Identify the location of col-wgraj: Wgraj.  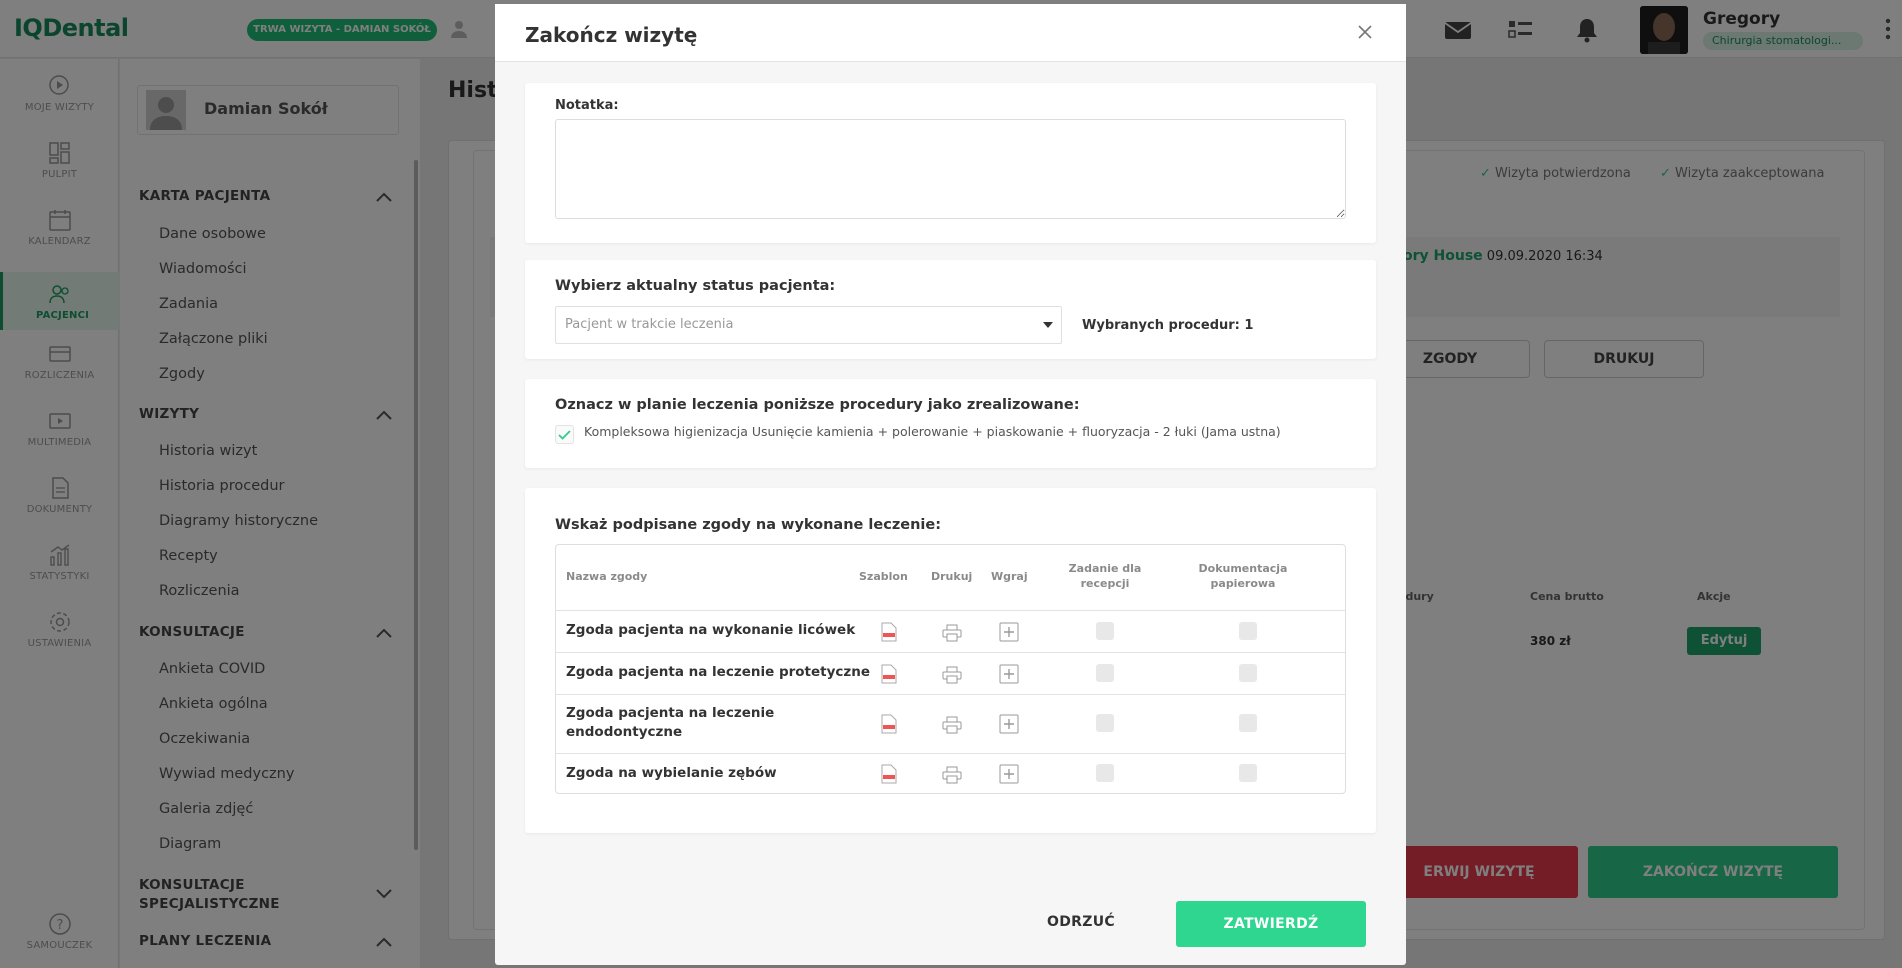
(1009, 576).